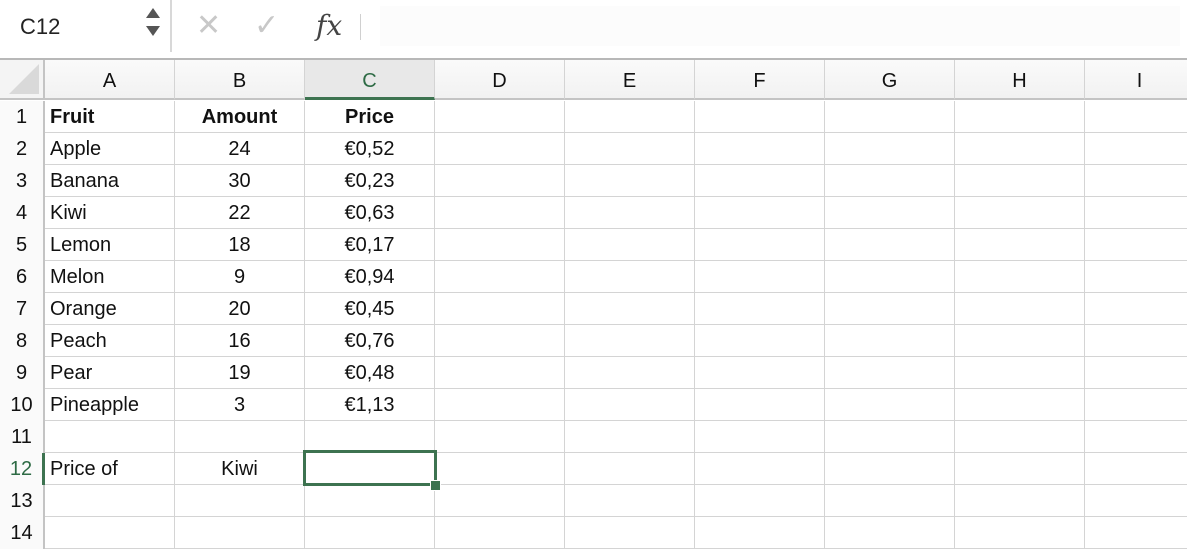 This screenshot has height=549, width=1187. I want to click on confirm-icon: ✓, so click(266, 26).